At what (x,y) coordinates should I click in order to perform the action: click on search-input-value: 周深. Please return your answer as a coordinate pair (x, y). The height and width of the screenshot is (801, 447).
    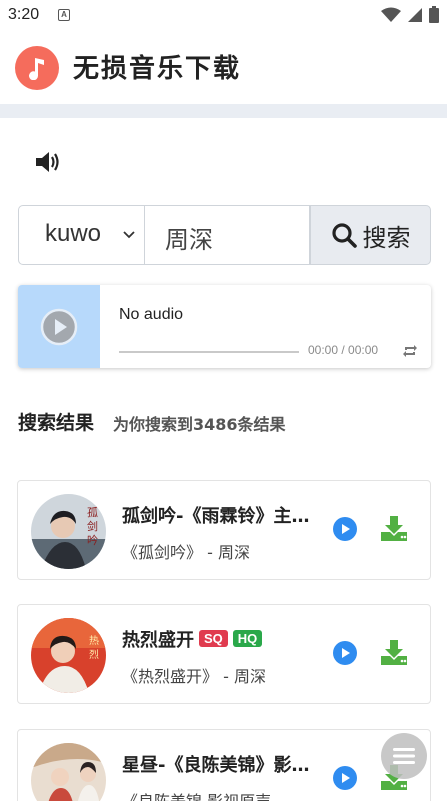
    Looking at the image, I should click on (189, 240).